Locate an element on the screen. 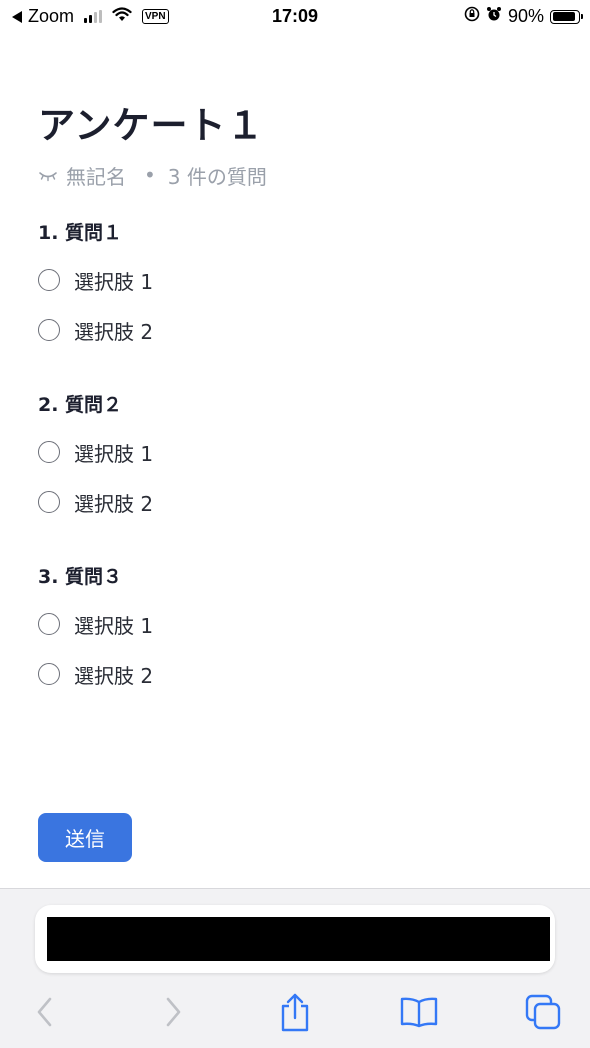 The image size is (590, 1048). battery-percent: 90% is located at coordinates (525, 16).